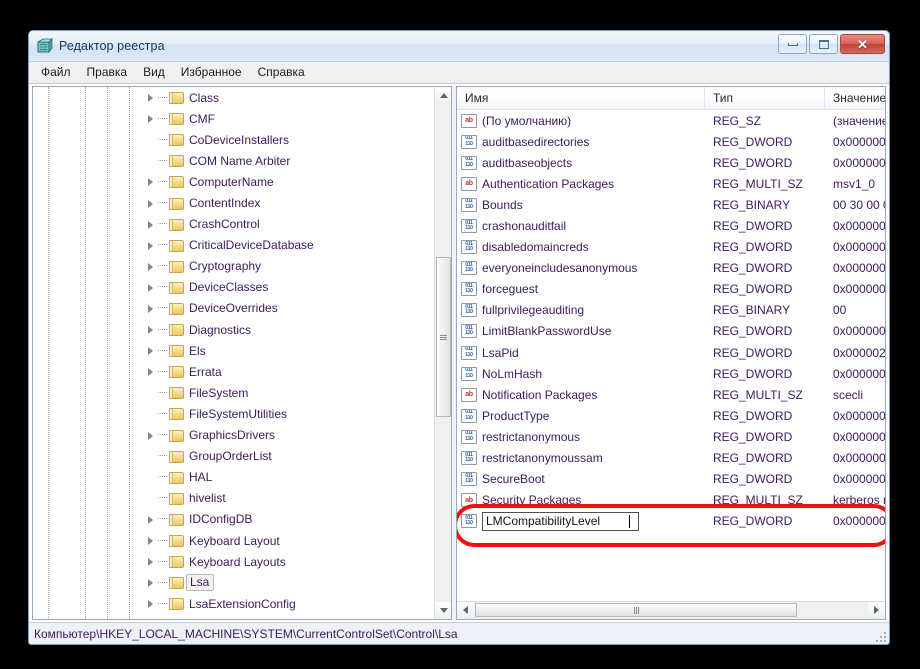 Image resolution: width=920 pixels, height=669 pixels. Describe the element at coordinates (753, 458) in the screenshot. I see `value-type-cell: REG_DWORD` at that location.